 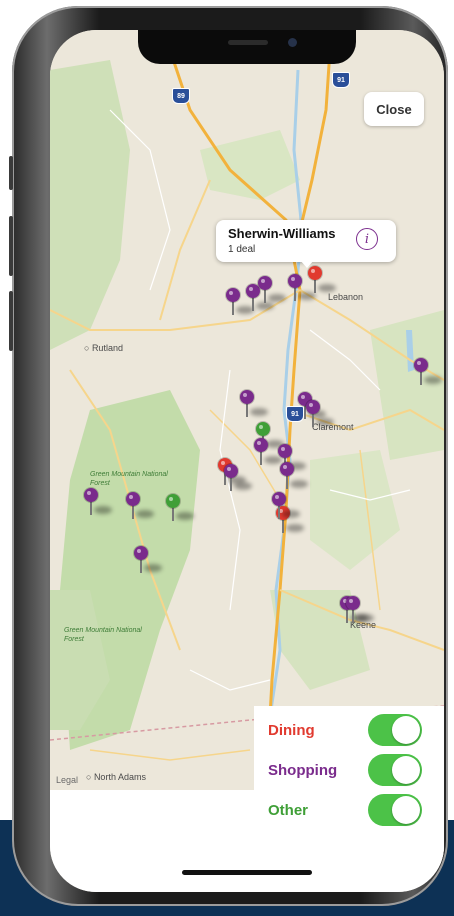 I want to click on shopping-toggle, so click(x=395, y=770).